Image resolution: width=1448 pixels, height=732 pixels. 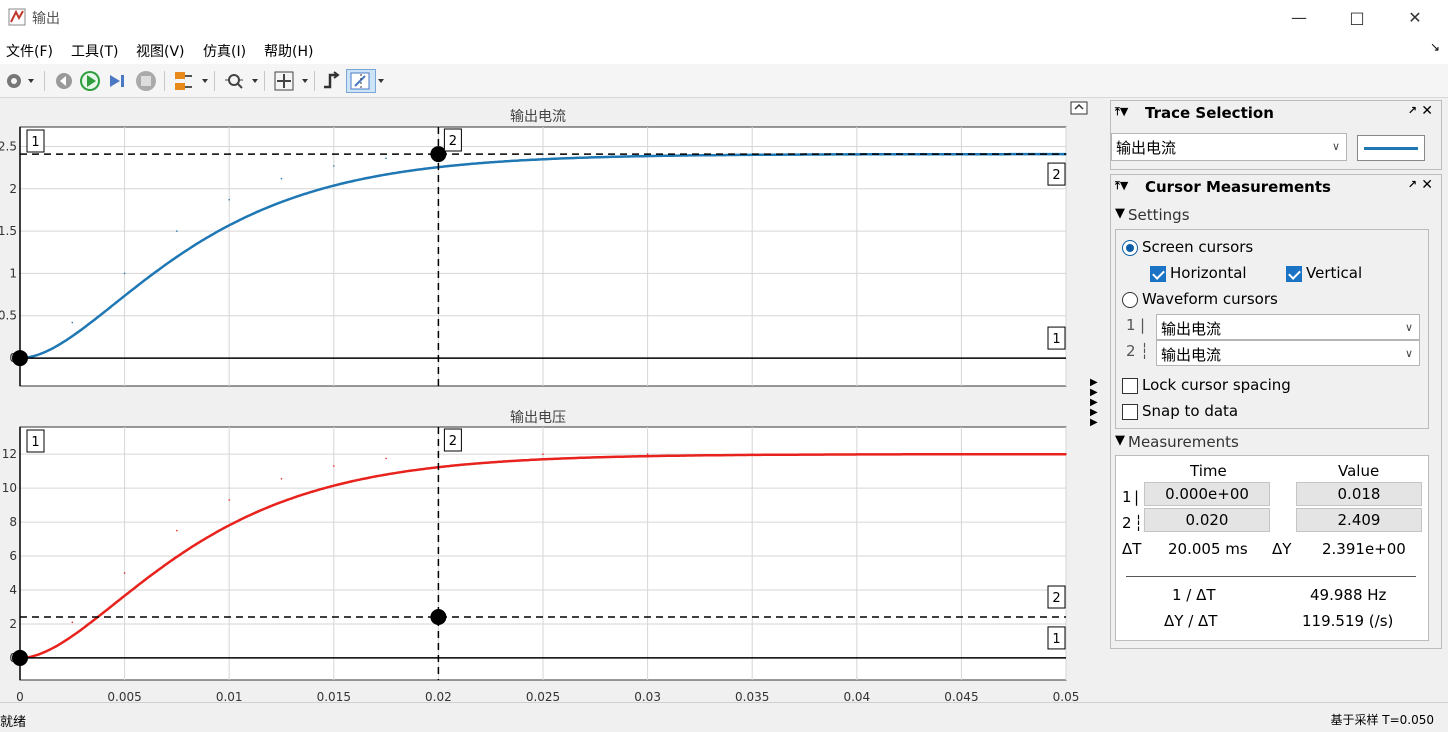 What do you see at coordinates (29, 51) in the screenshot?
I see `menu-file: 文件(F)` at bounding box center [29, 51].